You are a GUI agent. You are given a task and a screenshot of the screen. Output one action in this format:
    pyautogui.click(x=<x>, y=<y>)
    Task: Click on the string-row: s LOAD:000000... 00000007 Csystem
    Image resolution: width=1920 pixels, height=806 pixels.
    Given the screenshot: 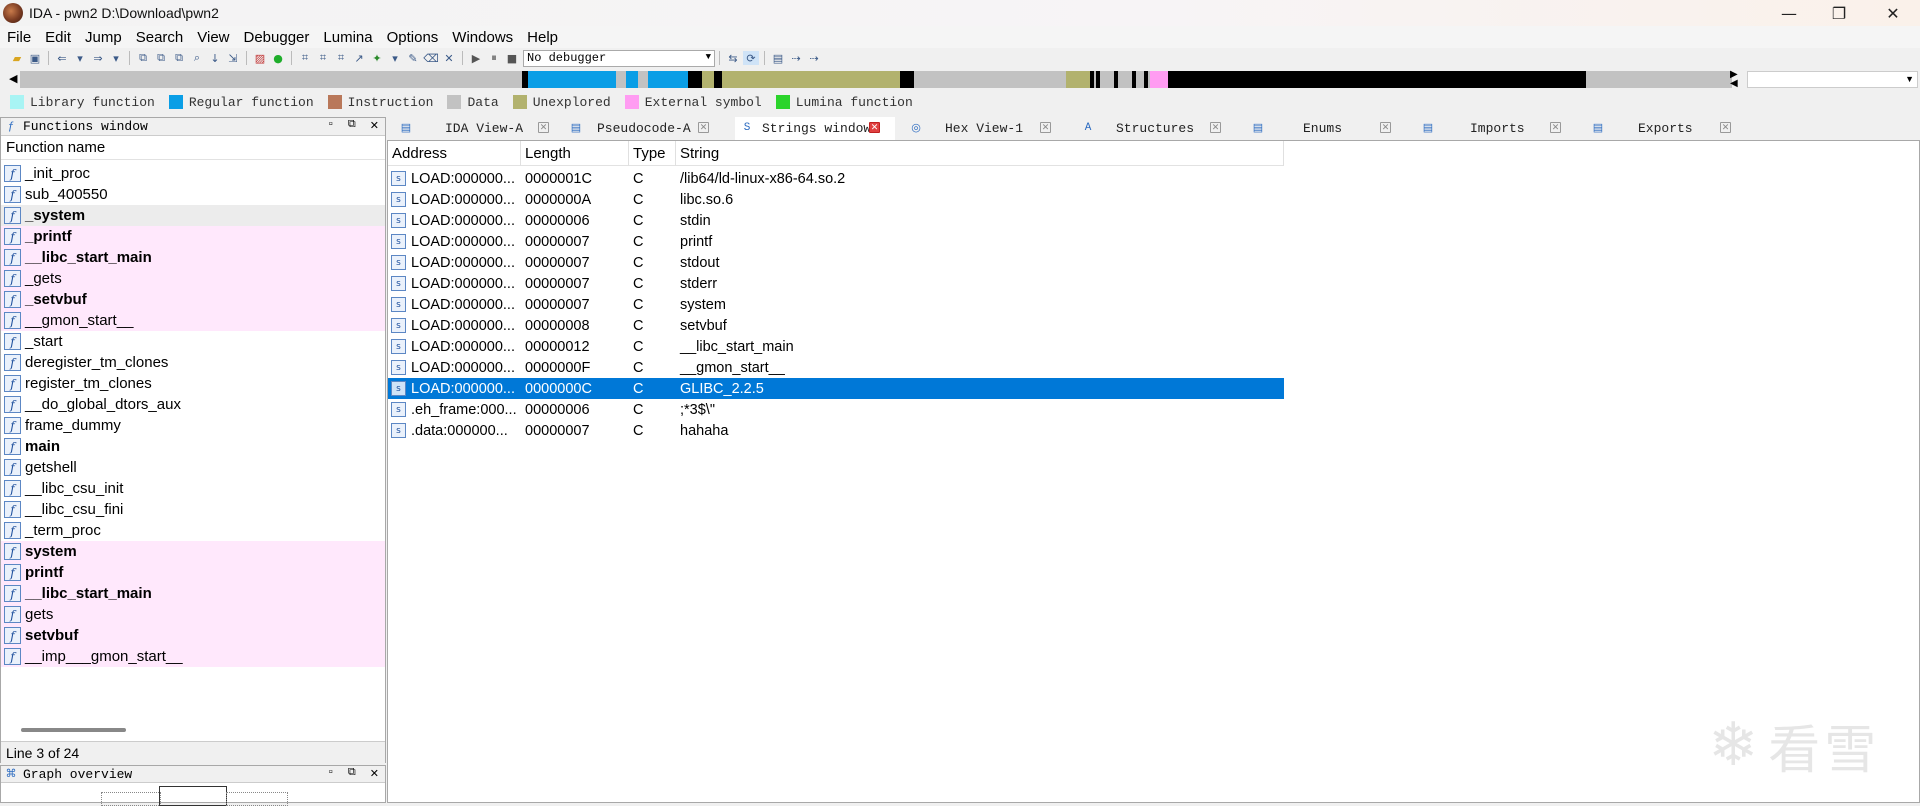 What is the action you would take?
    pyautogui.click(x=836, y=304)
    